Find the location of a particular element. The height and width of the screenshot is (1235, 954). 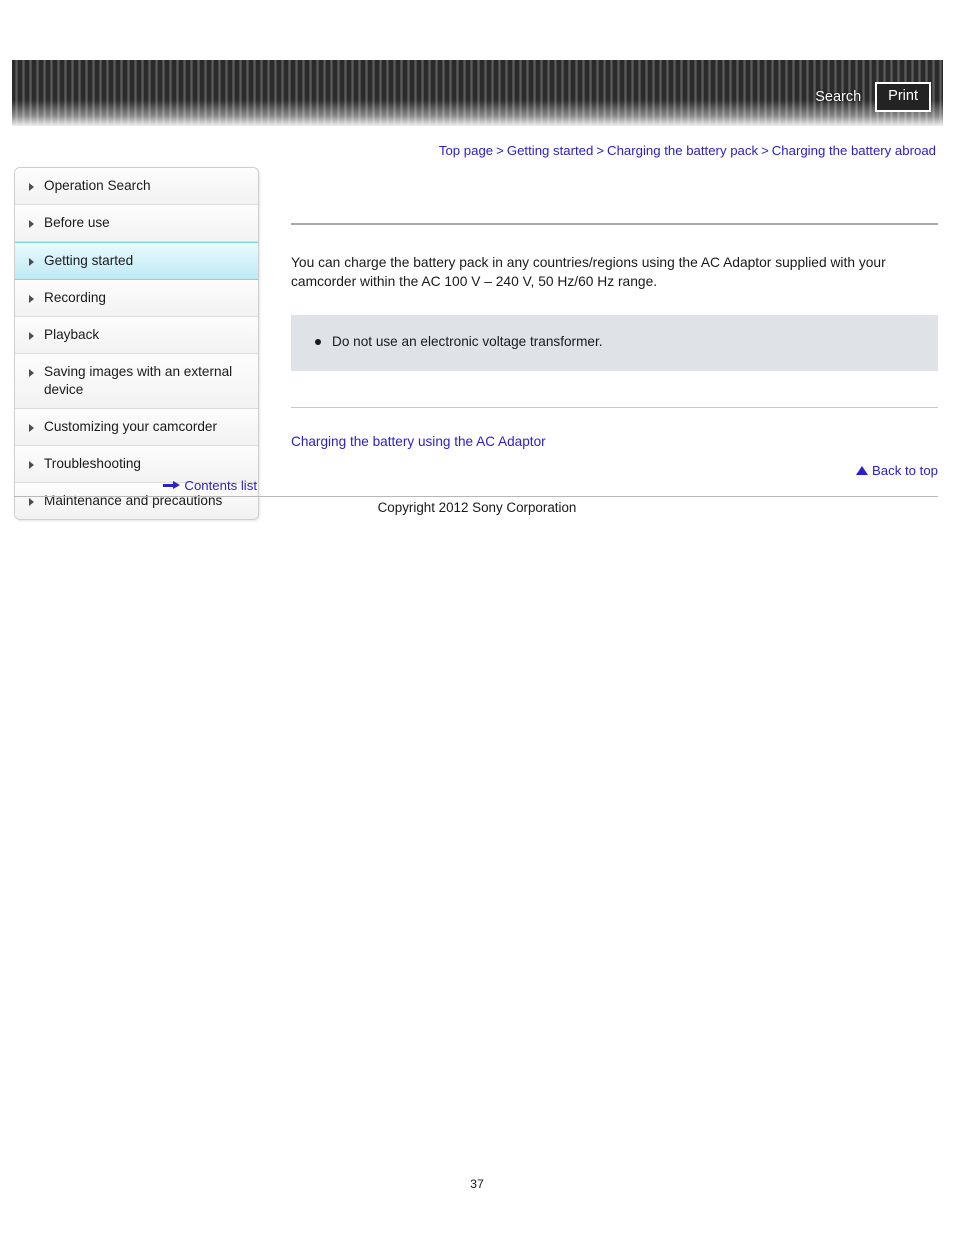

content-mid-divider is located at coordinates (614, 407).